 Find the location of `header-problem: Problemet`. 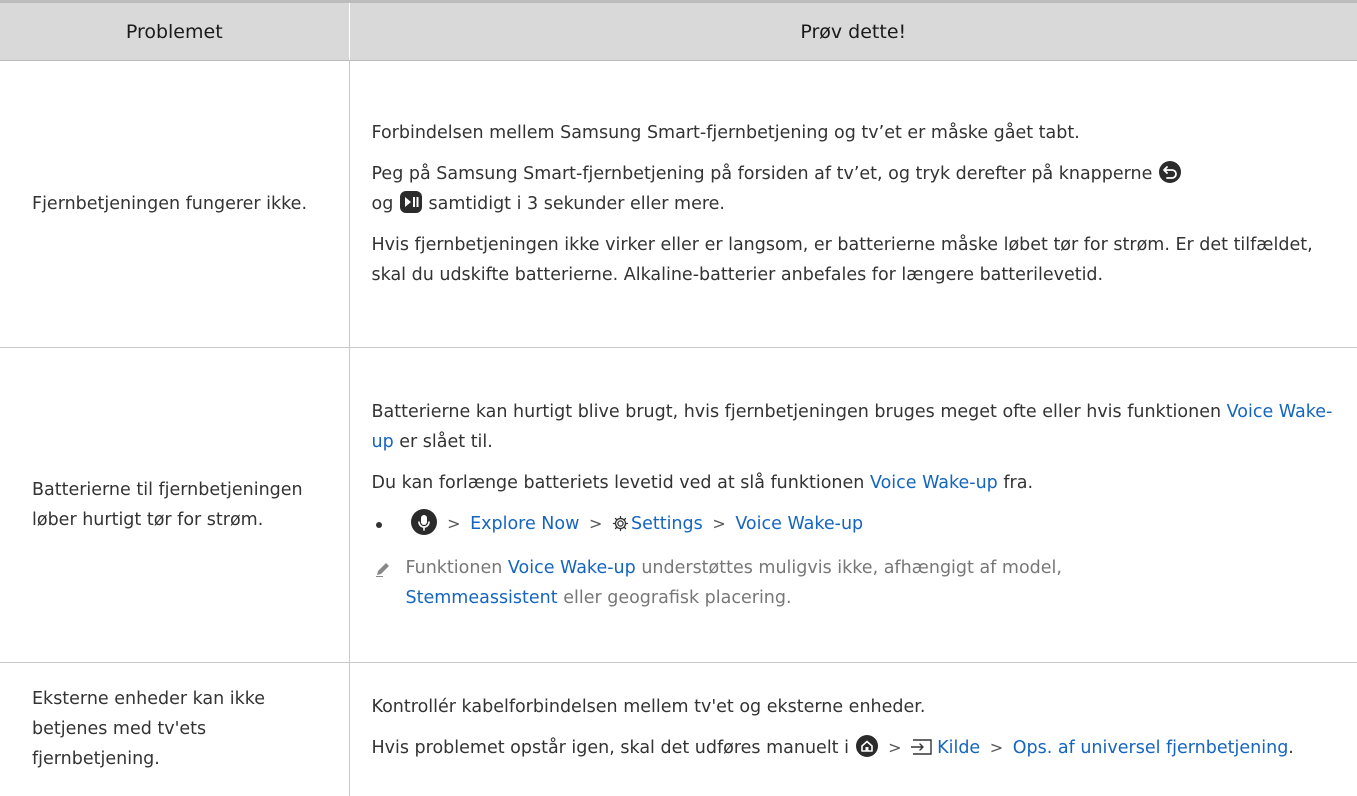

header-problem: Problemet is located at coordinates (175, 30).